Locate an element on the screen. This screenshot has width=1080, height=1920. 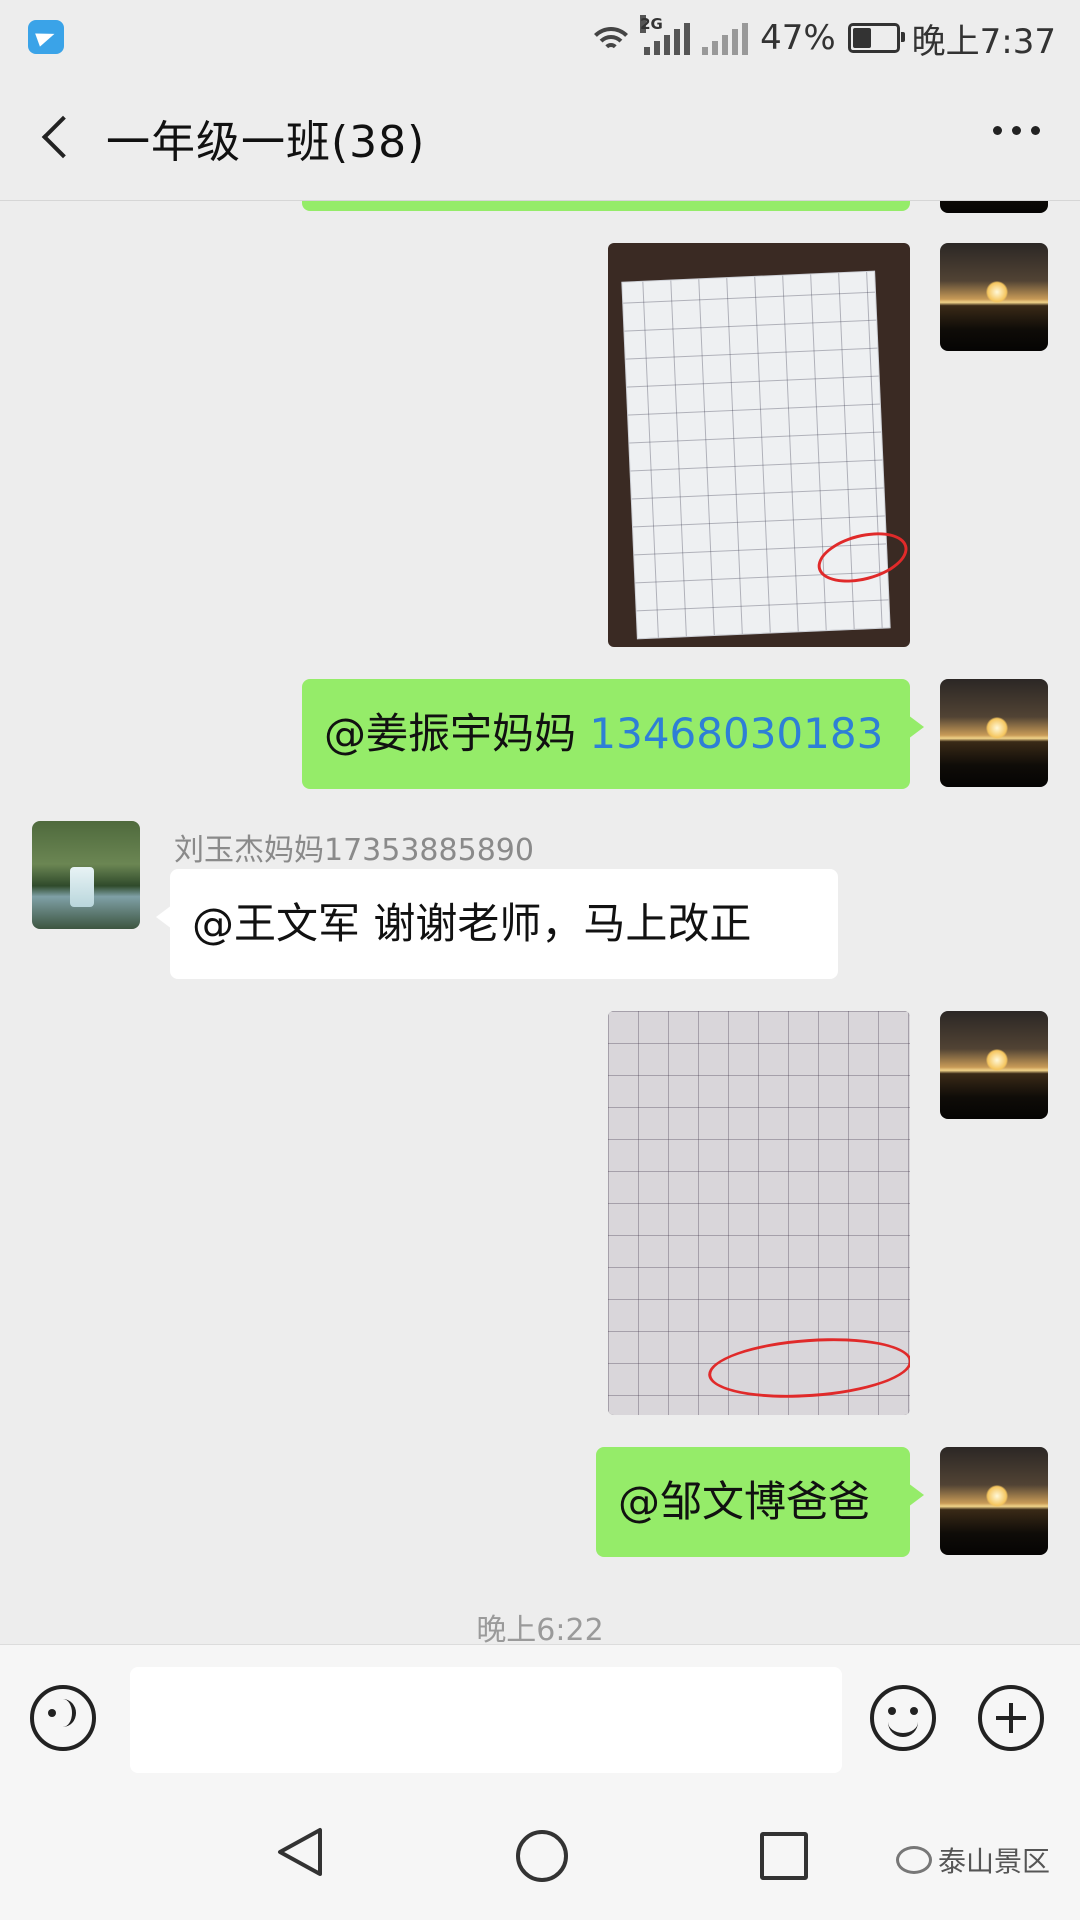
plus-icon is located at coordinates (1011, 1718).